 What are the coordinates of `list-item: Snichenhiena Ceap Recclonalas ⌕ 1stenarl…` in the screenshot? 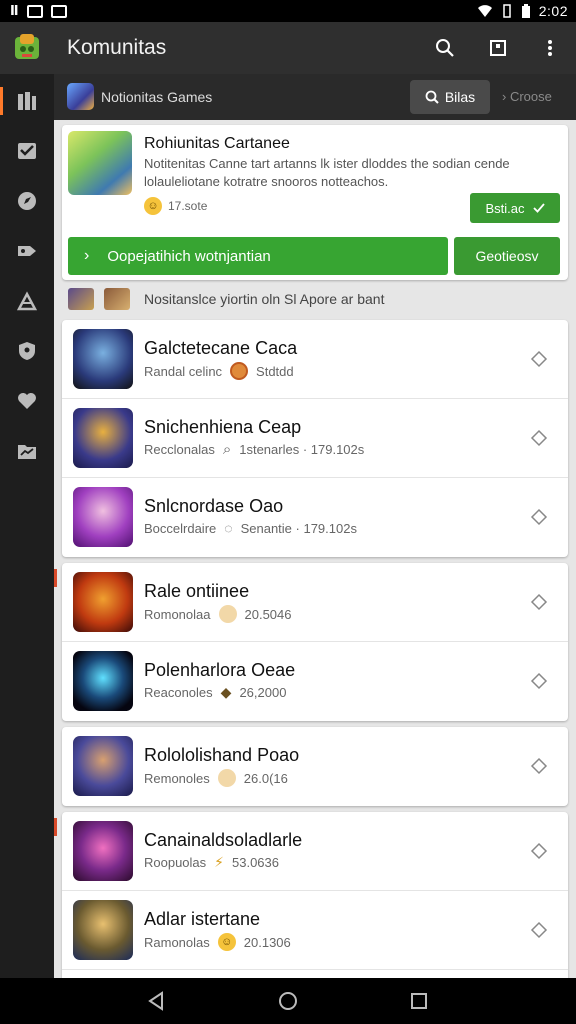 It's located at (315, 438).